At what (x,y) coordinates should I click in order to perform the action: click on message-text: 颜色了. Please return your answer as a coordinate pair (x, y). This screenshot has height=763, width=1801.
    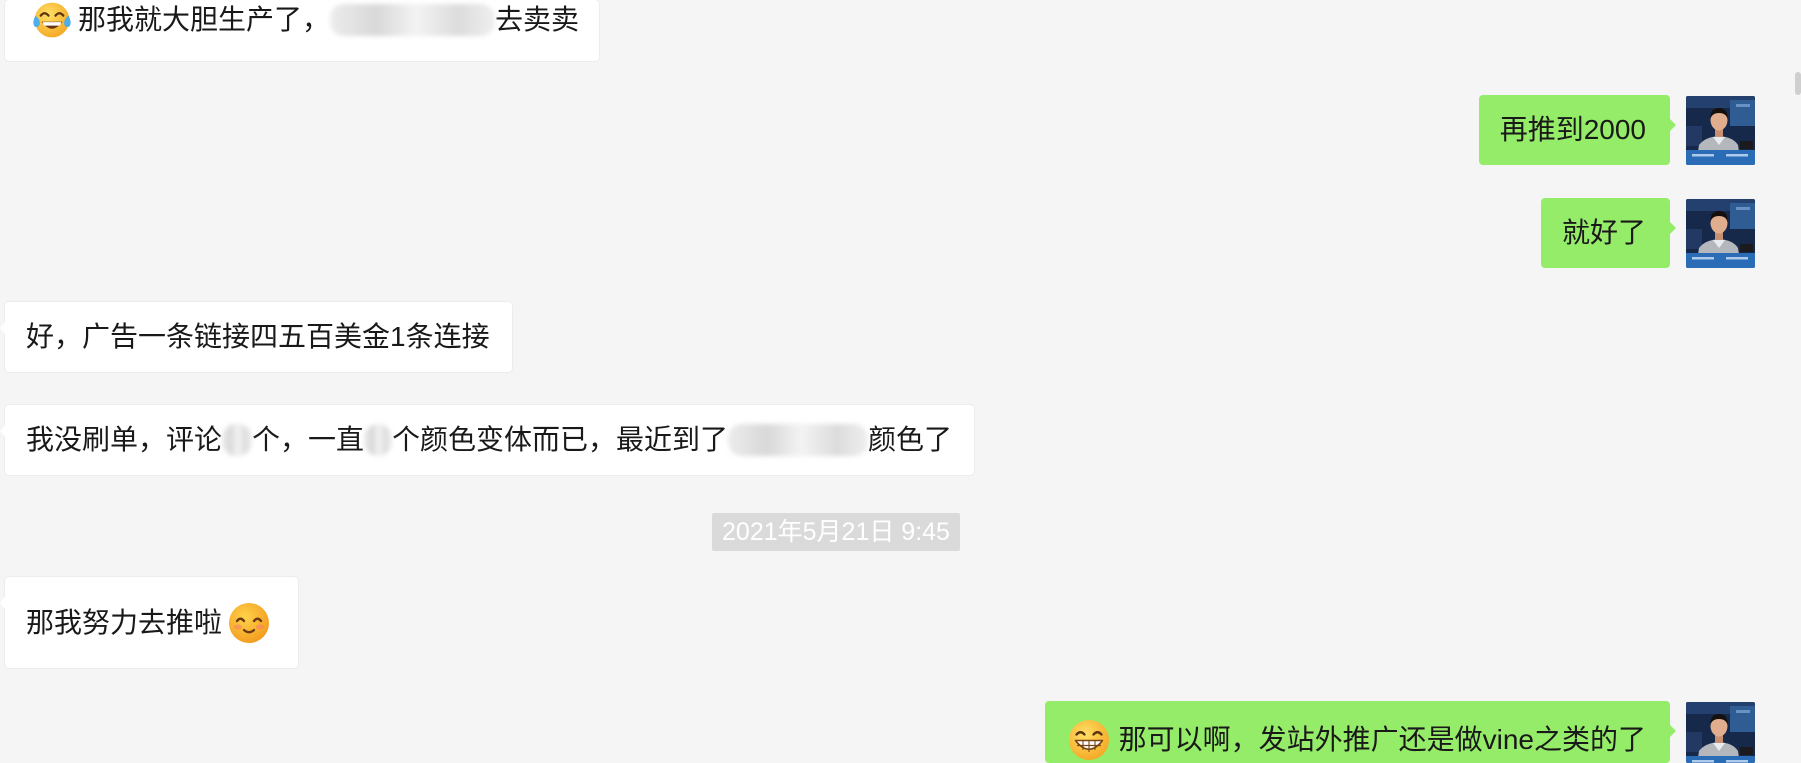
    Looking at the image, I should click on (910, 439).